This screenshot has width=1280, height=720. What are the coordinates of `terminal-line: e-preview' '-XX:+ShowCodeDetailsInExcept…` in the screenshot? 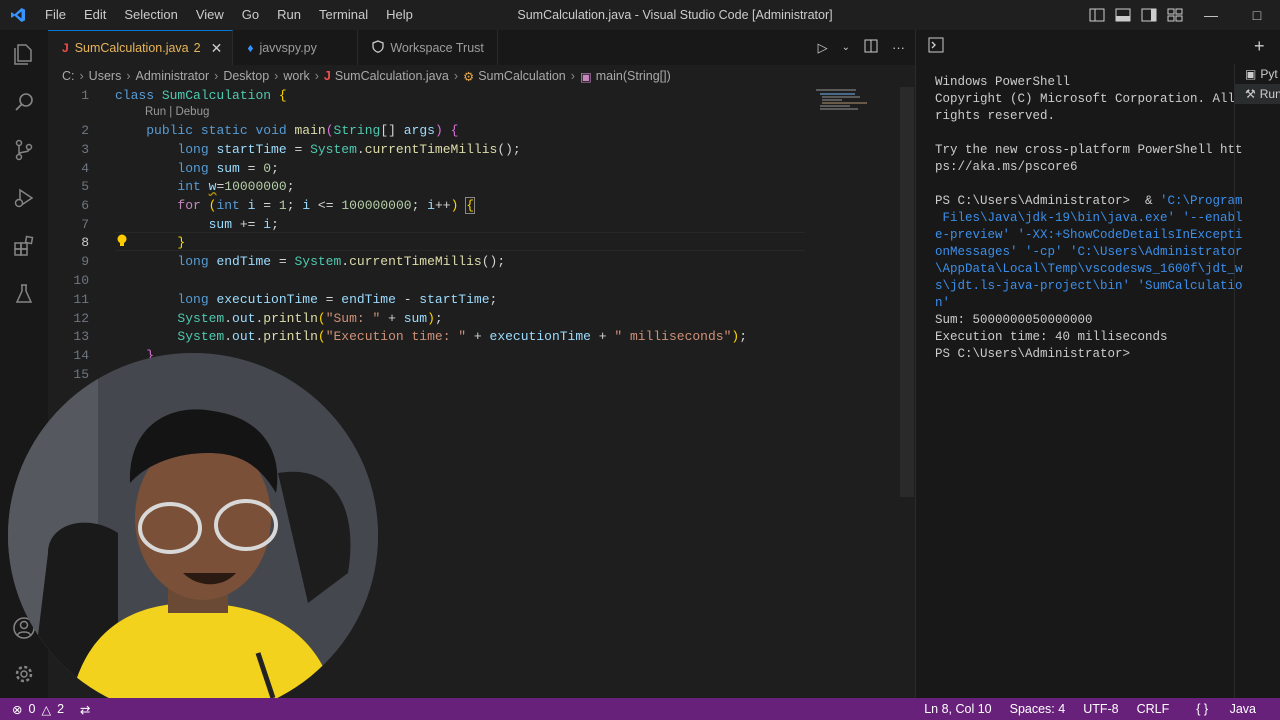 It's located at (1089, 235).